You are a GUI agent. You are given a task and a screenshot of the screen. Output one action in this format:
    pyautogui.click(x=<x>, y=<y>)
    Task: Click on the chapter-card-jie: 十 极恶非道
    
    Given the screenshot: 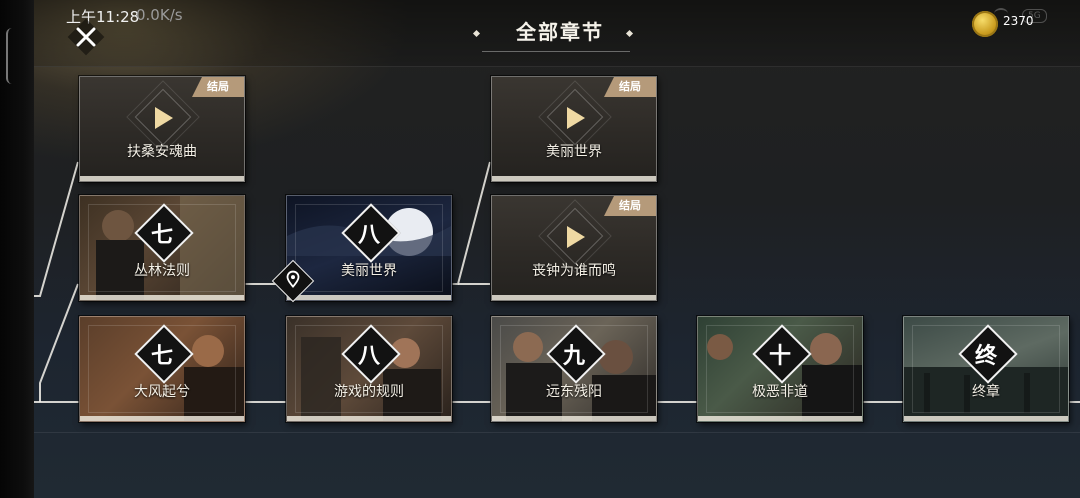 What is the action you would take?
    pyautogui.click(x=780, y=369)
    